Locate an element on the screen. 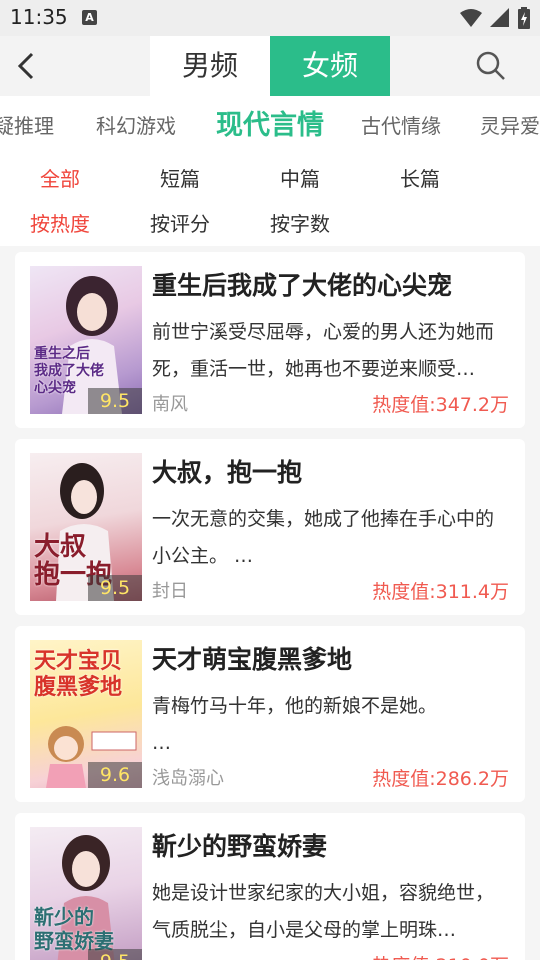 Image resolution: width=540 pixels, height=960 pixels. filter-length-short: 短篇 is located at coordinates (180, 179).